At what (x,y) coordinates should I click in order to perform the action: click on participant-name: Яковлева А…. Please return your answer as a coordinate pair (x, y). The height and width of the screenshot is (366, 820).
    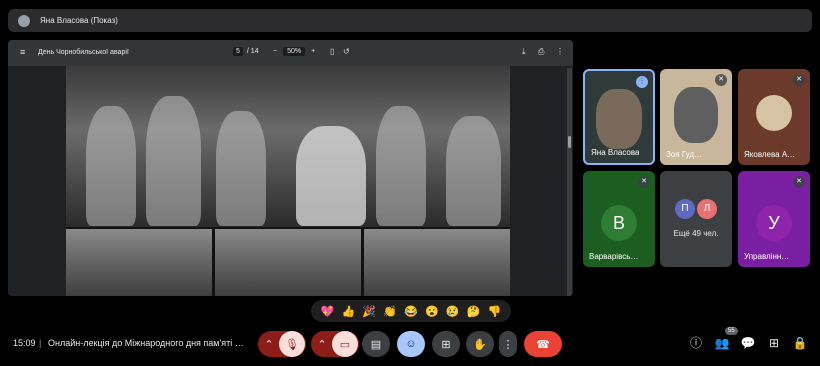
    Looking at the image, I should click on (770, 154).